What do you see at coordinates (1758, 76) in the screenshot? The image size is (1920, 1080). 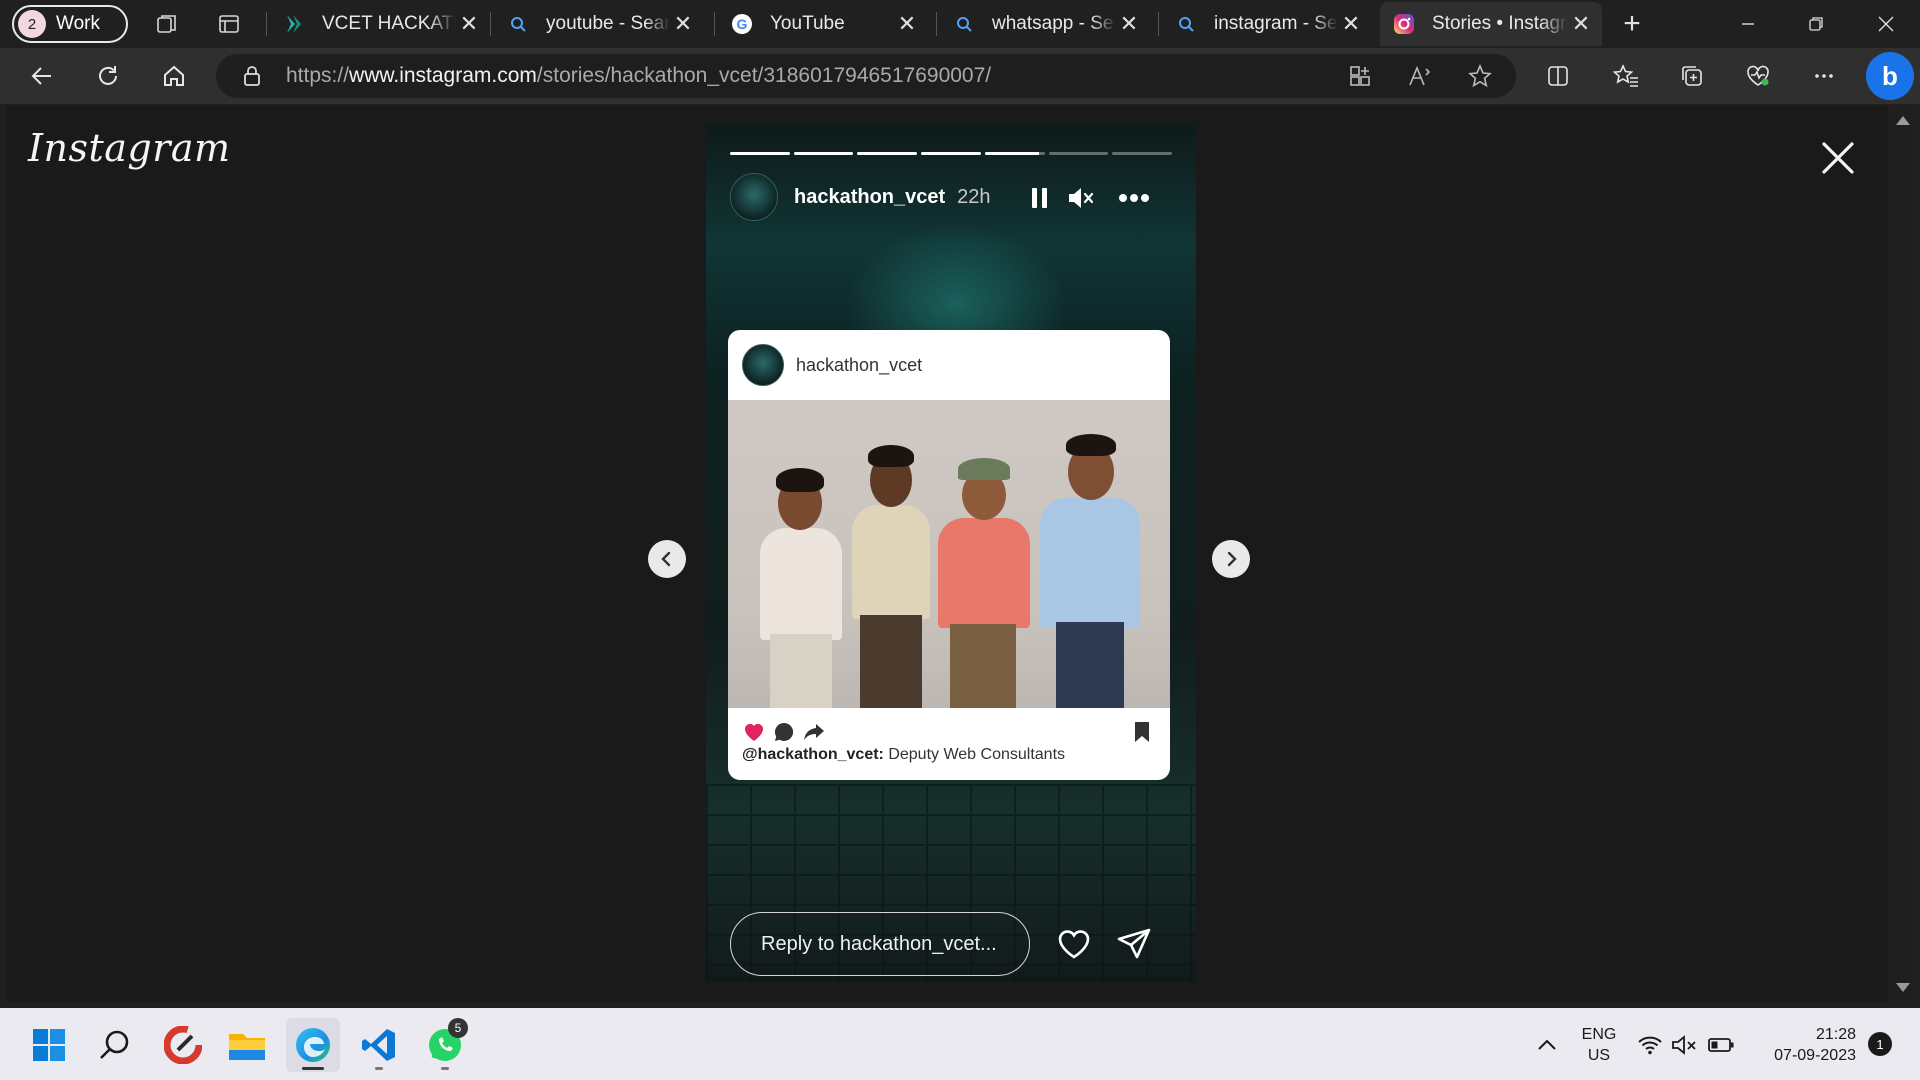 I see `browser-essentials-icon` at bounding box center [1758, 76].